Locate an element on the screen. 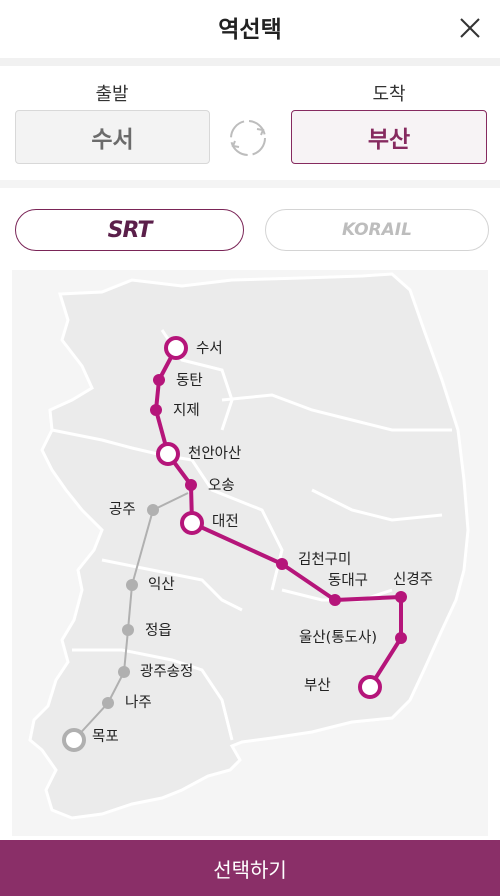  arrival-label: 도착 is located at coordinates (389, 94).